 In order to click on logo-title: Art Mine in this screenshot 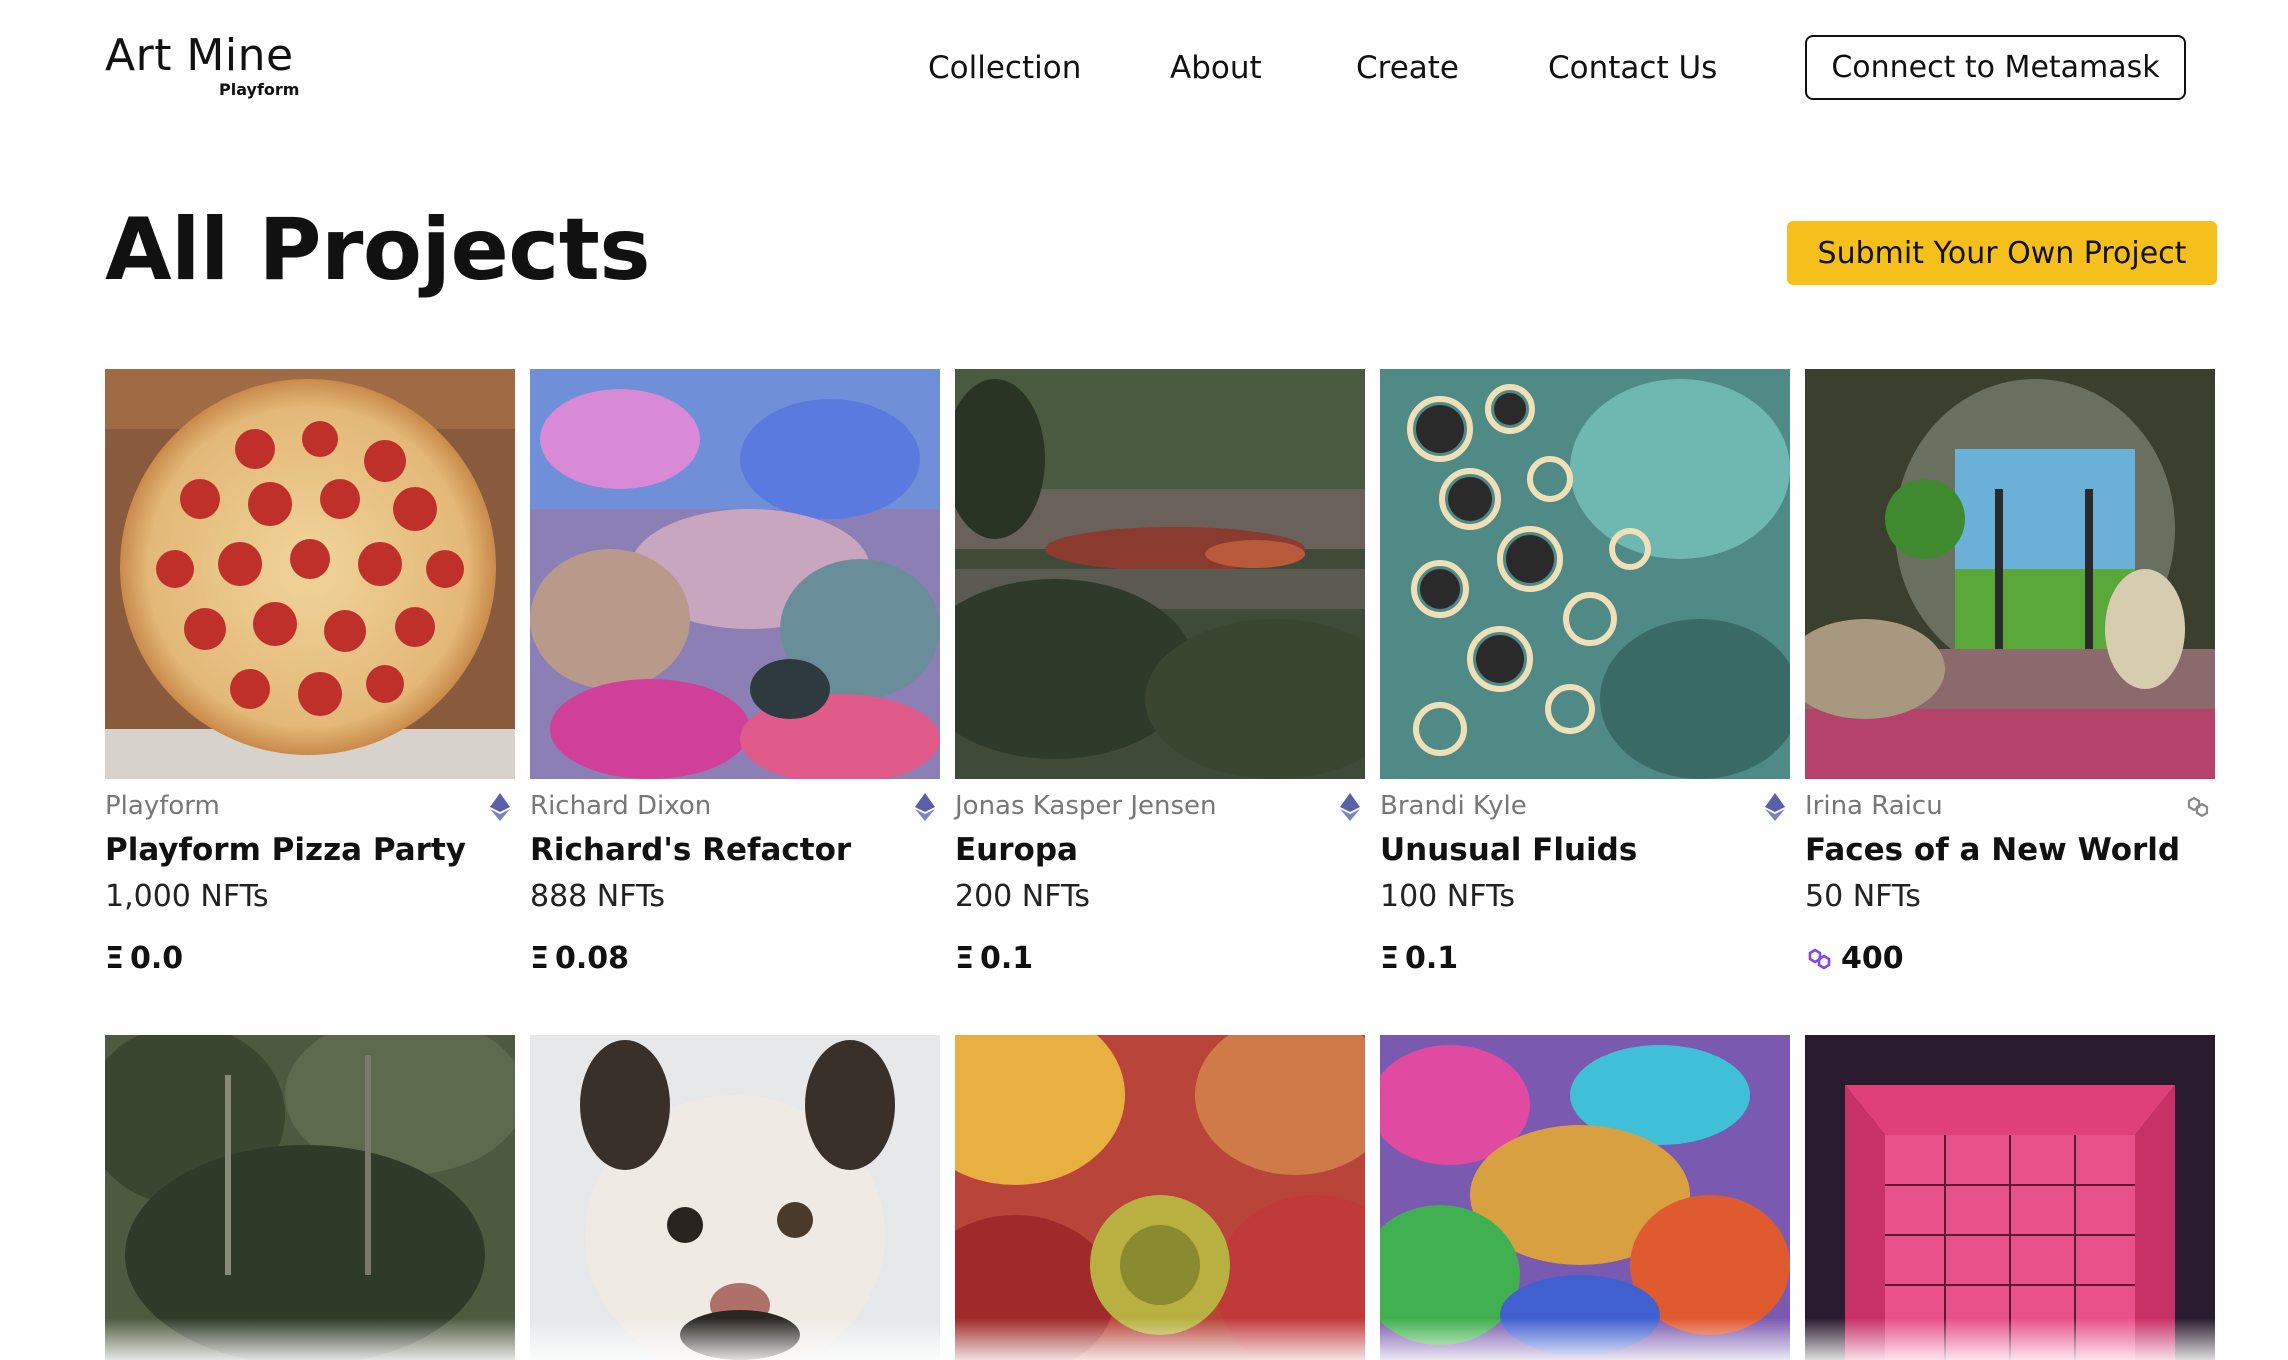, I will do `click(199, 55)`.